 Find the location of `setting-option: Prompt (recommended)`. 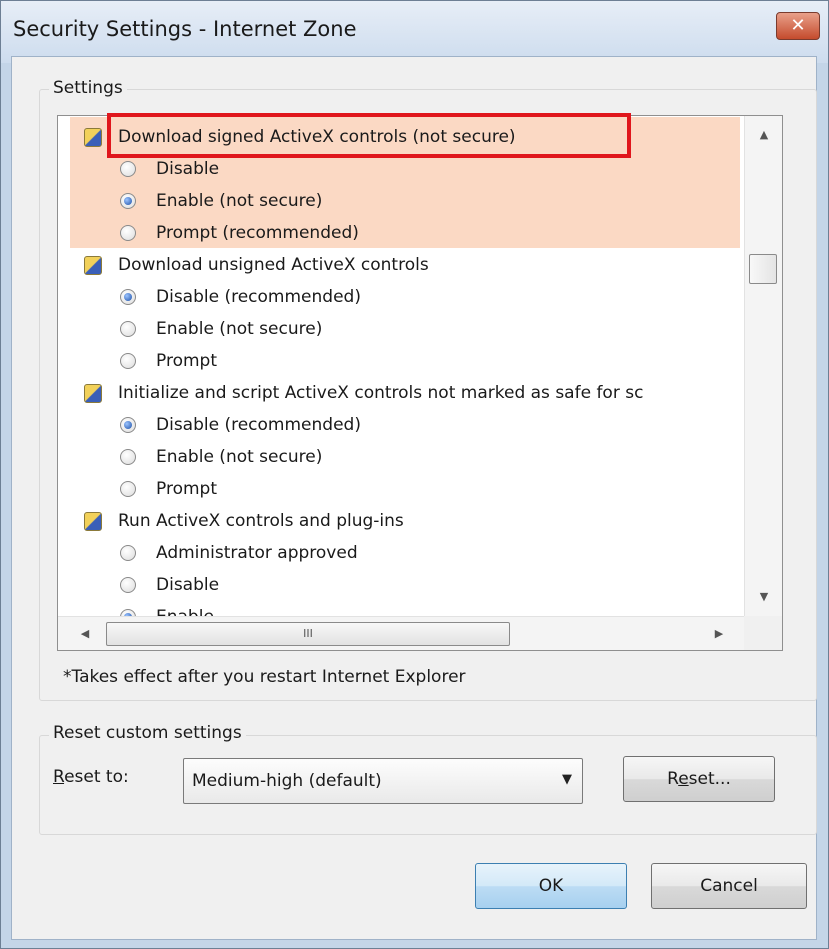

setting-option: Prompt (recommended) is located at coordinates (239, 233).